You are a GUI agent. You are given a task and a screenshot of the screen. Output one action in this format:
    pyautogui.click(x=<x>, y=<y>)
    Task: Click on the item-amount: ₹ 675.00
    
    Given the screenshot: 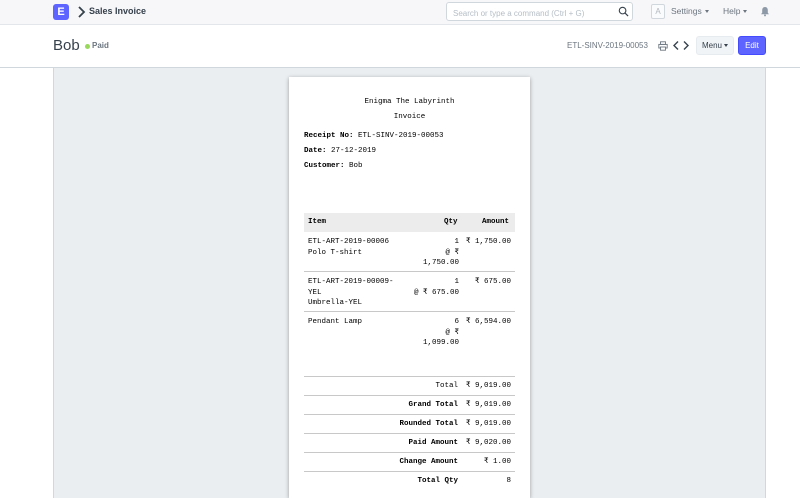 What is the action you would take?
    pyautogui.click(x=492, y=282)
    